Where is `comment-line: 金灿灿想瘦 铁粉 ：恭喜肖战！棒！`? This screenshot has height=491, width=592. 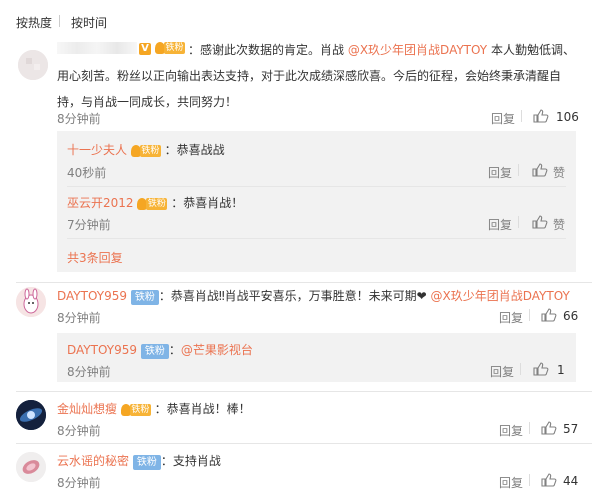
comment-line: 金灿灿想瘦 铁粉 ：恭喜肖战！棒！ is located at coordinates (154, 408).